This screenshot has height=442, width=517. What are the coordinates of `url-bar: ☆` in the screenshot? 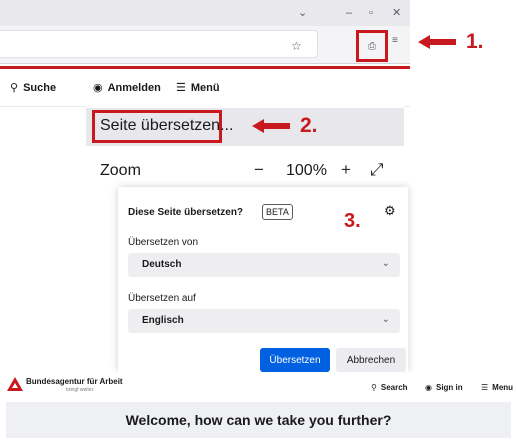 It's located at (159, 44).